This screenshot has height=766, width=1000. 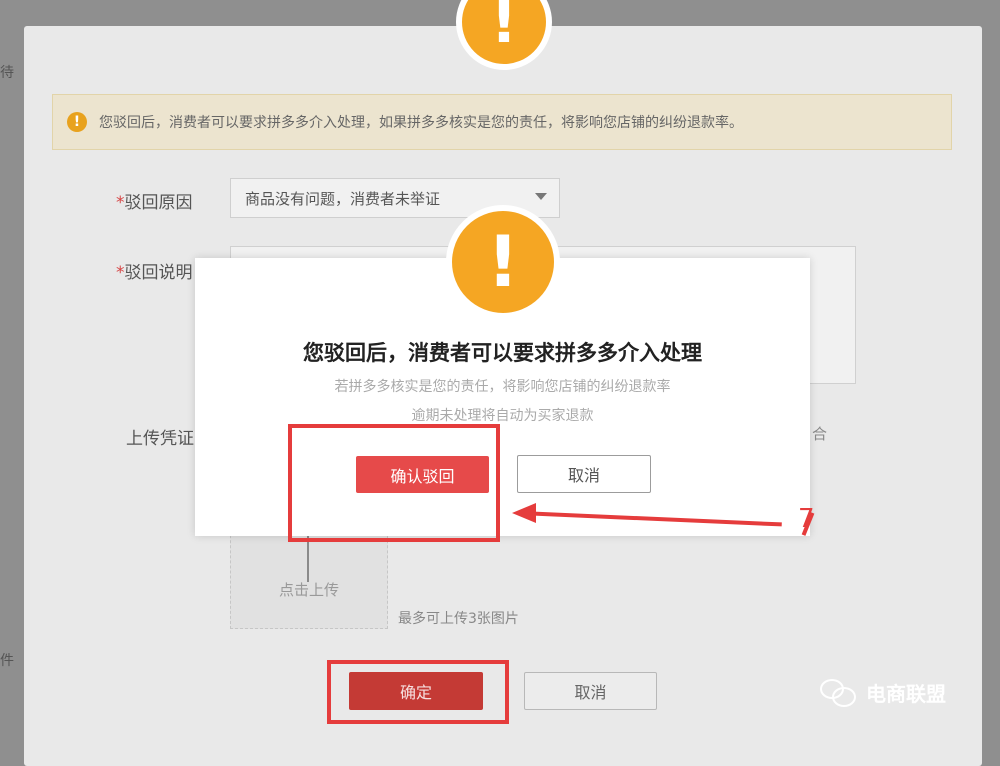 What do you see at coordinates (160, 439) in the screenshot?
I see `upload-label: 上传凭证` at bounding box center [160, 439].